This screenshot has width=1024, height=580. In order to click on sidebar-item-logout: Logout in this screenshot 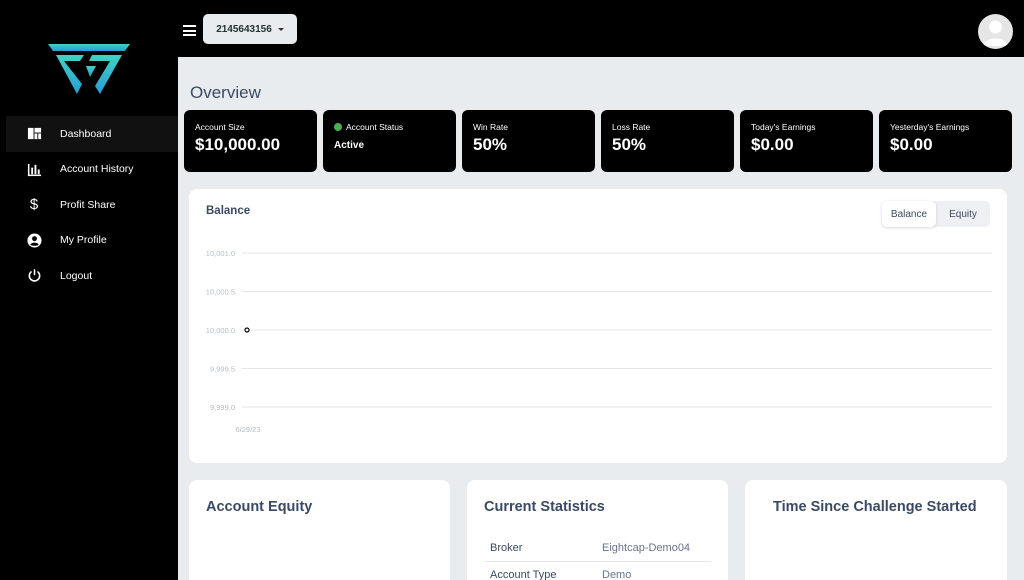, I will do `click(92, 276)`.